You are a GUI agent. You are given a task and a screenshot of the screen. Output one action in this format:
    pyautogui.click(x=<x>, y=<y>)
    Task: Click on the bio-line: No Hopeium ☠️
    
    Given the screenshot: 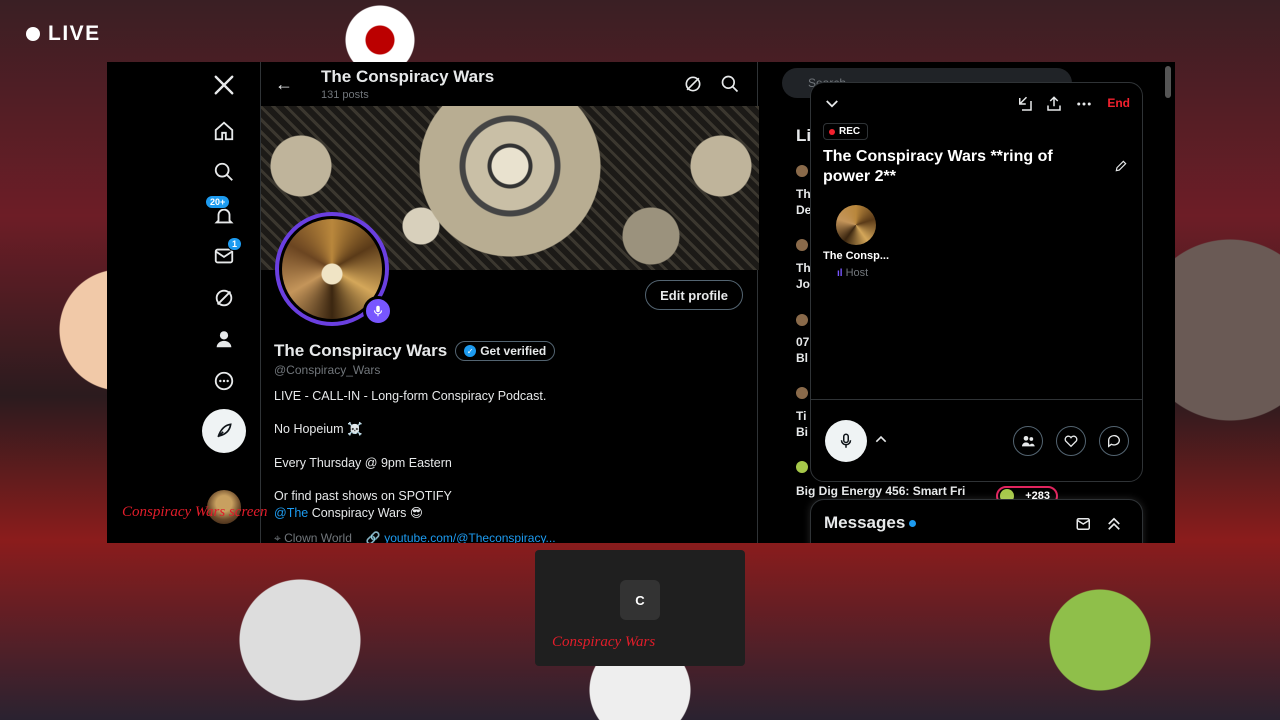 What is the action you would take?
    pyautogui.click(x=318, y=429)
    